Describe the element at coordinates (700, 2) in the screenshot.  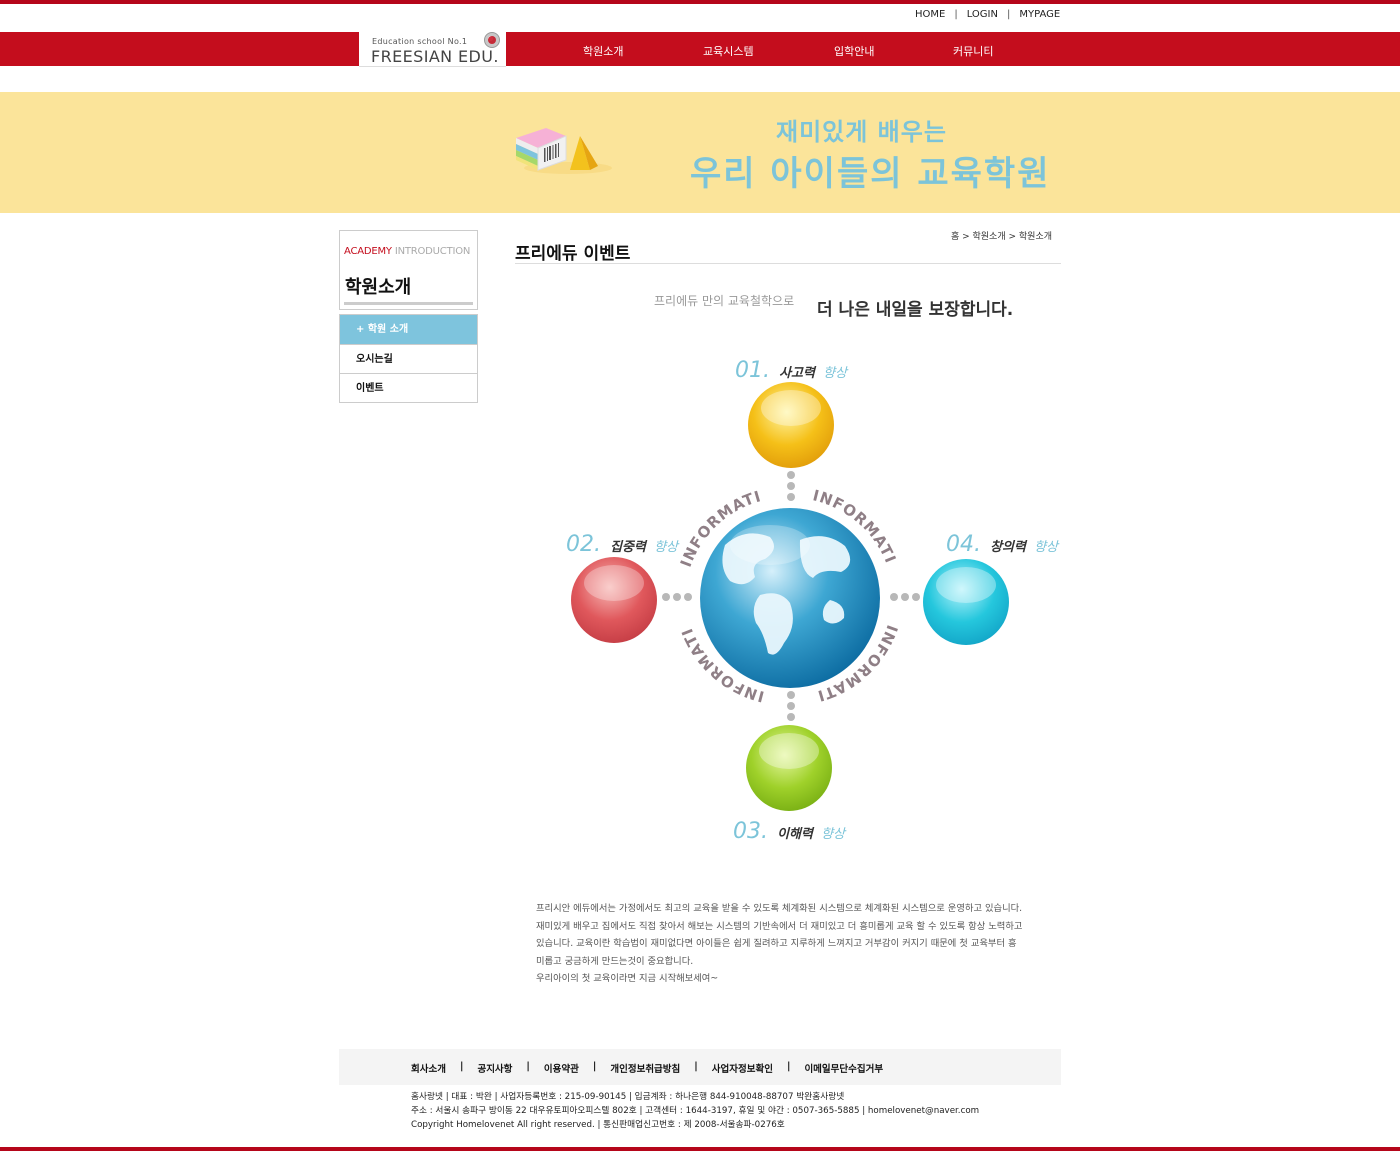
I see `top-red-line` at that location.